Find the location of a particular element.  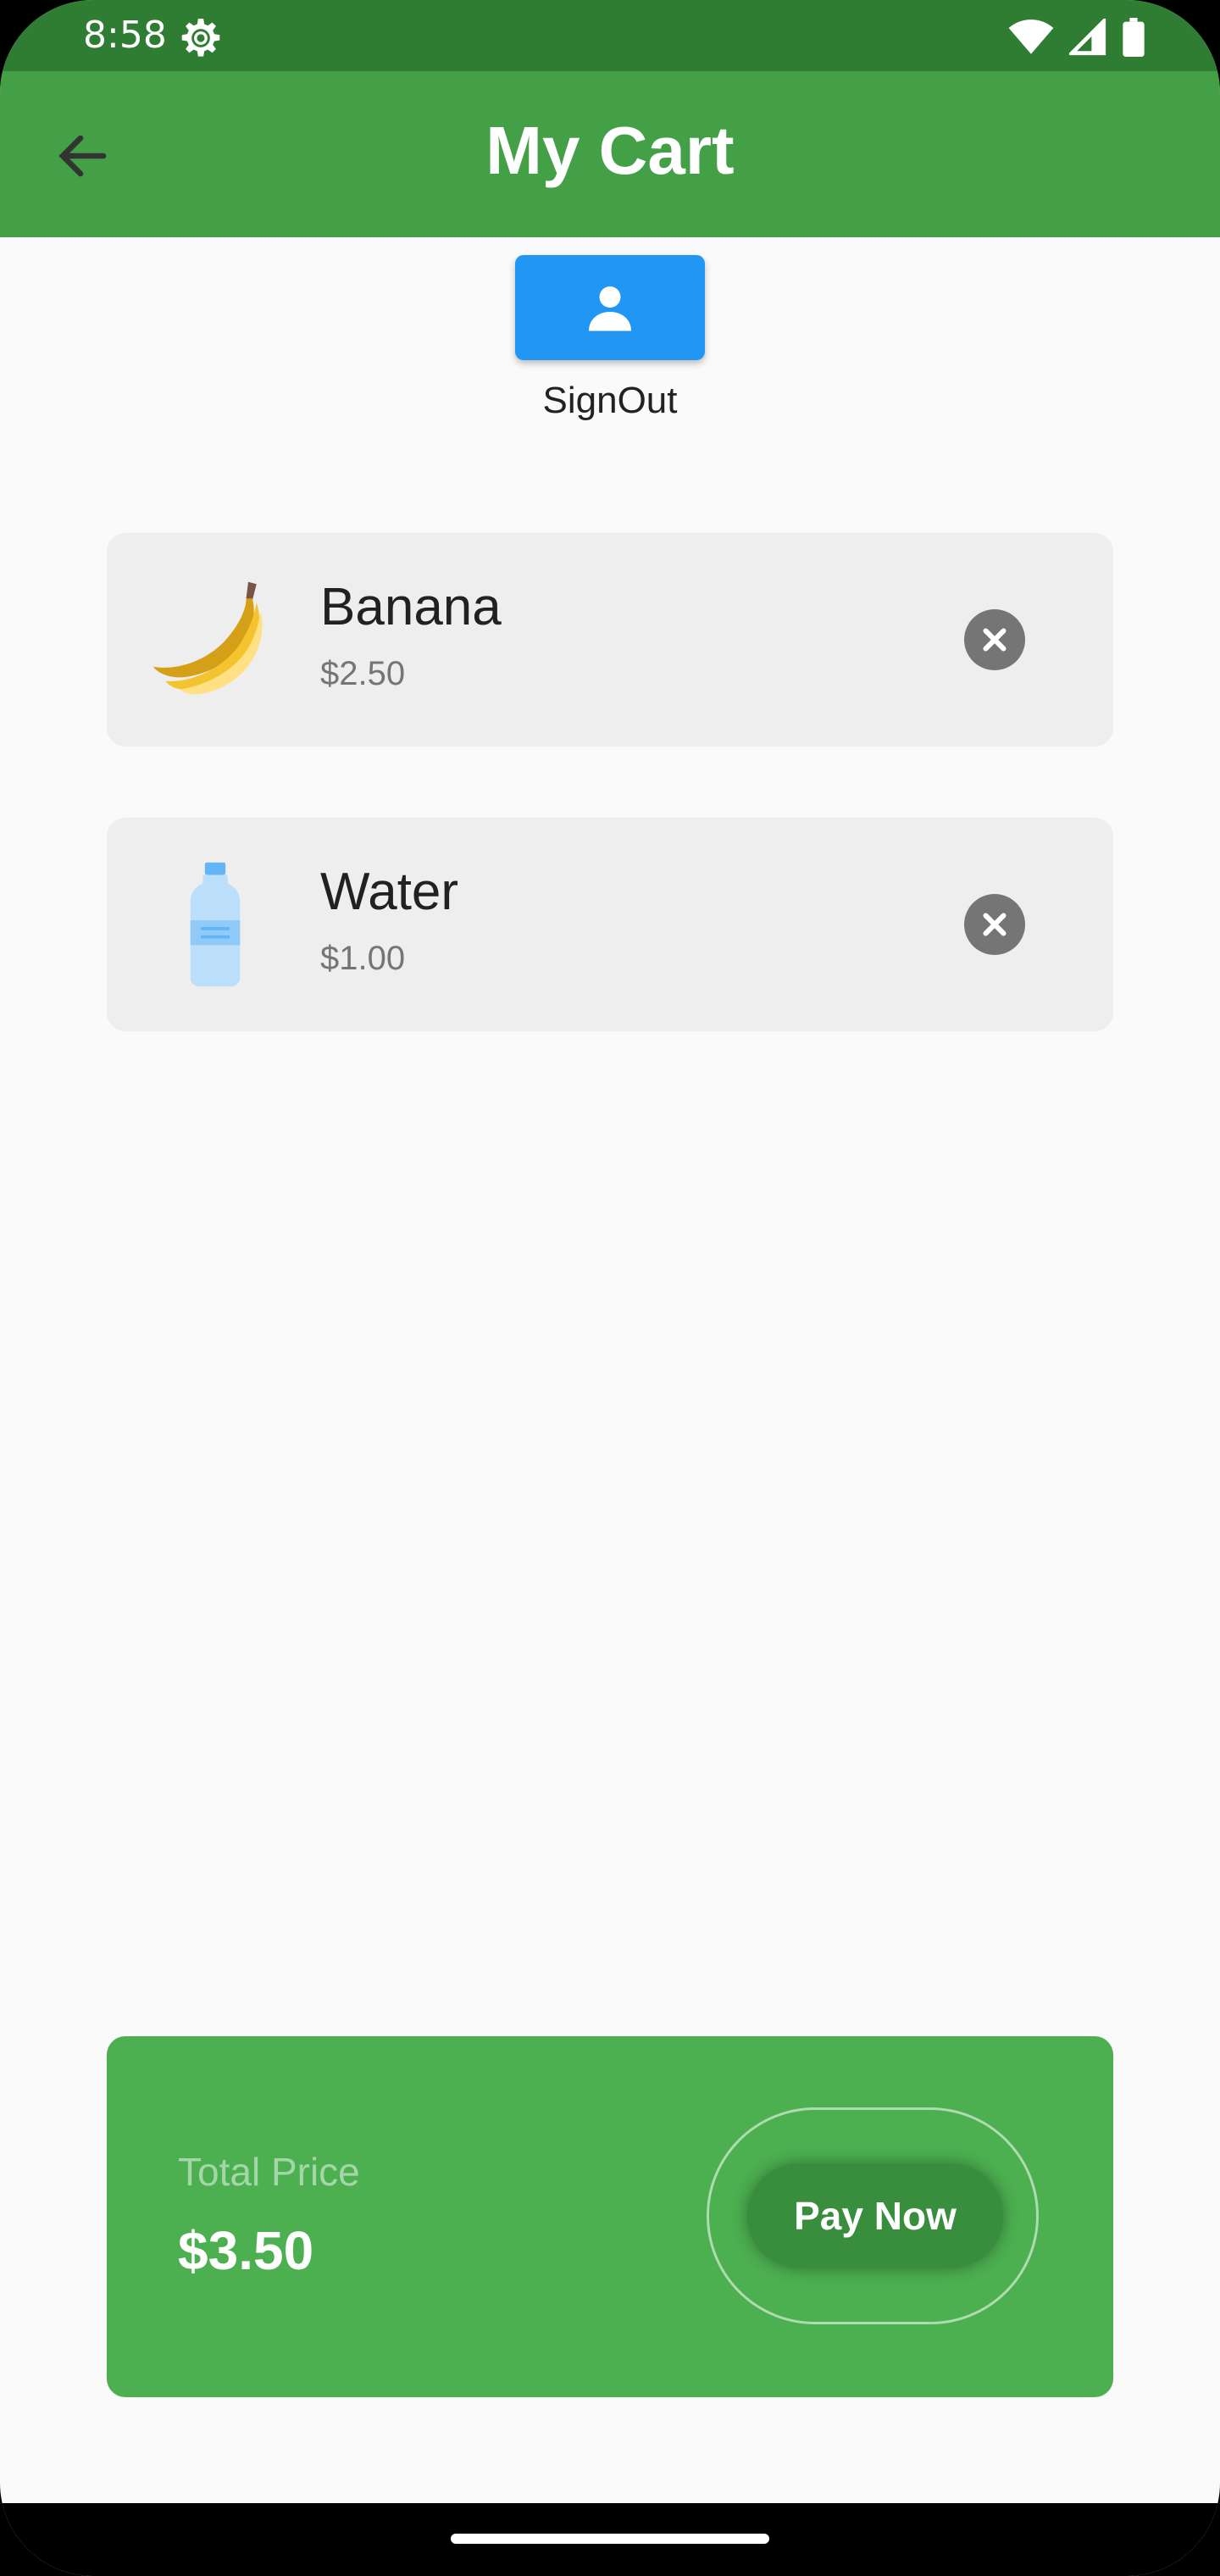

item-price: $1.00 is located at coordinates (363, 958).